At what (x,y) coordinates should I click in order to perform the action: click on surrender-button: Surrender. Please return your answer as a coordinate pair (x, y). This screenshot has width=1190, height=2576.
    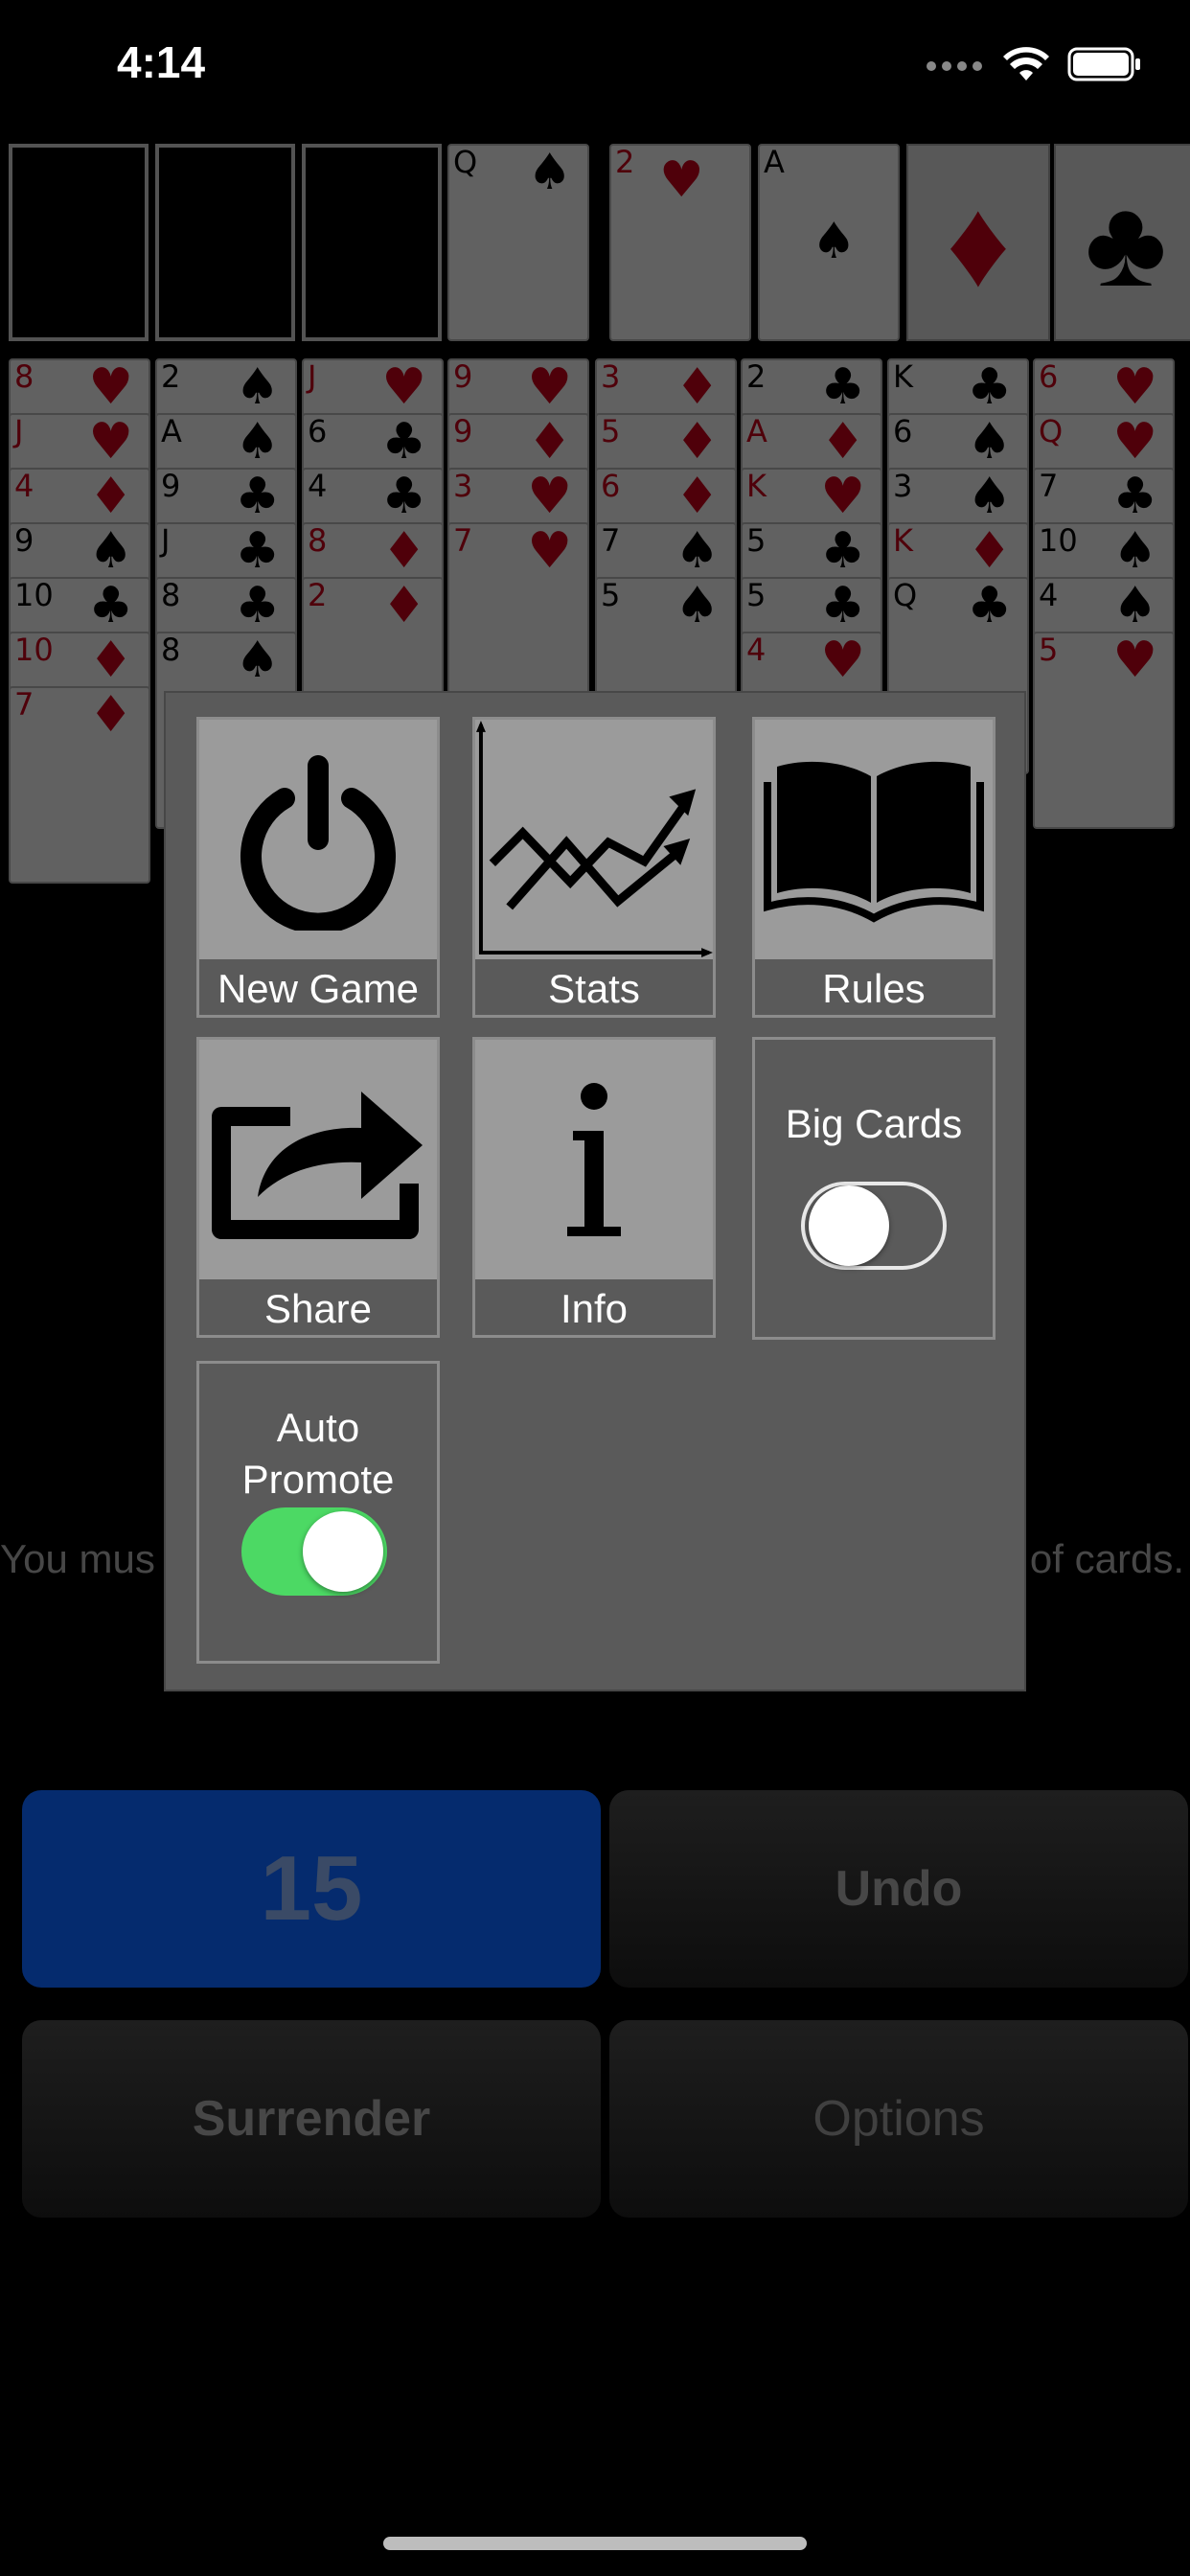
    Looking at the image, I should click on (311, 2119).